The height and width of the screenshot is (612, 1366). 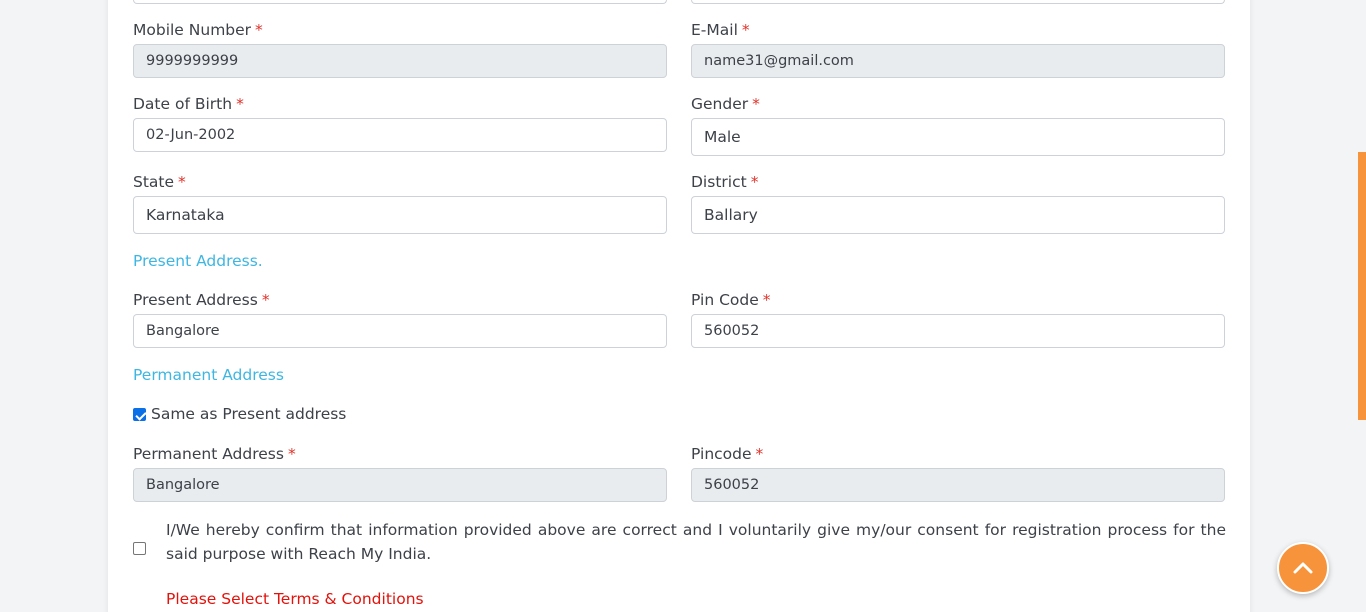 What do you see at coordinates (185, 215) in the screenshot?
I see `state-value: Karnataka` at bounding box center [185, 215].